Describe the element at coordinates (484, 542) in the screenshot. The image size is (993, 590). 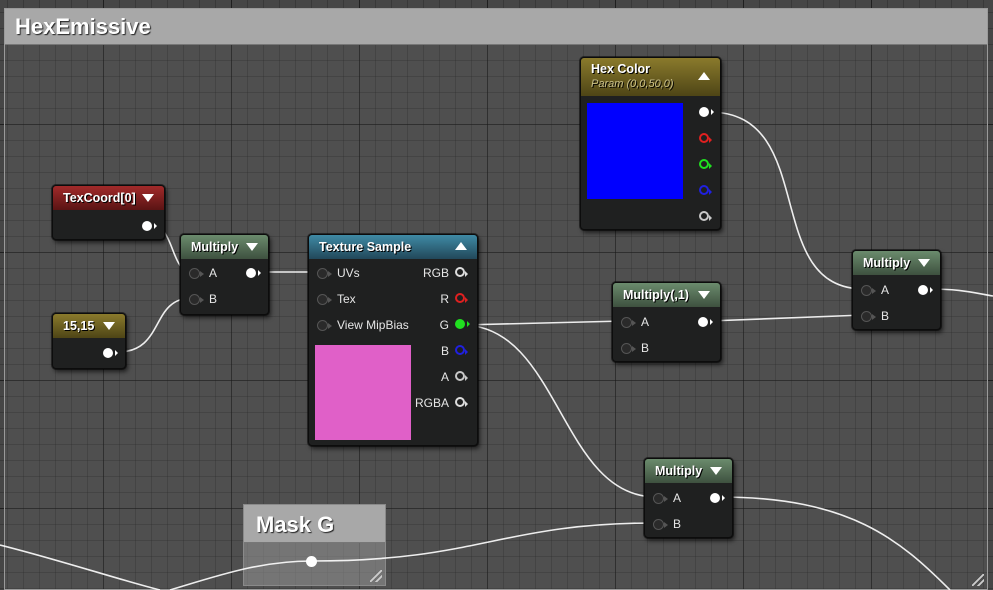
I see `wire-mask-to-multiply-bottom-b` at that location.